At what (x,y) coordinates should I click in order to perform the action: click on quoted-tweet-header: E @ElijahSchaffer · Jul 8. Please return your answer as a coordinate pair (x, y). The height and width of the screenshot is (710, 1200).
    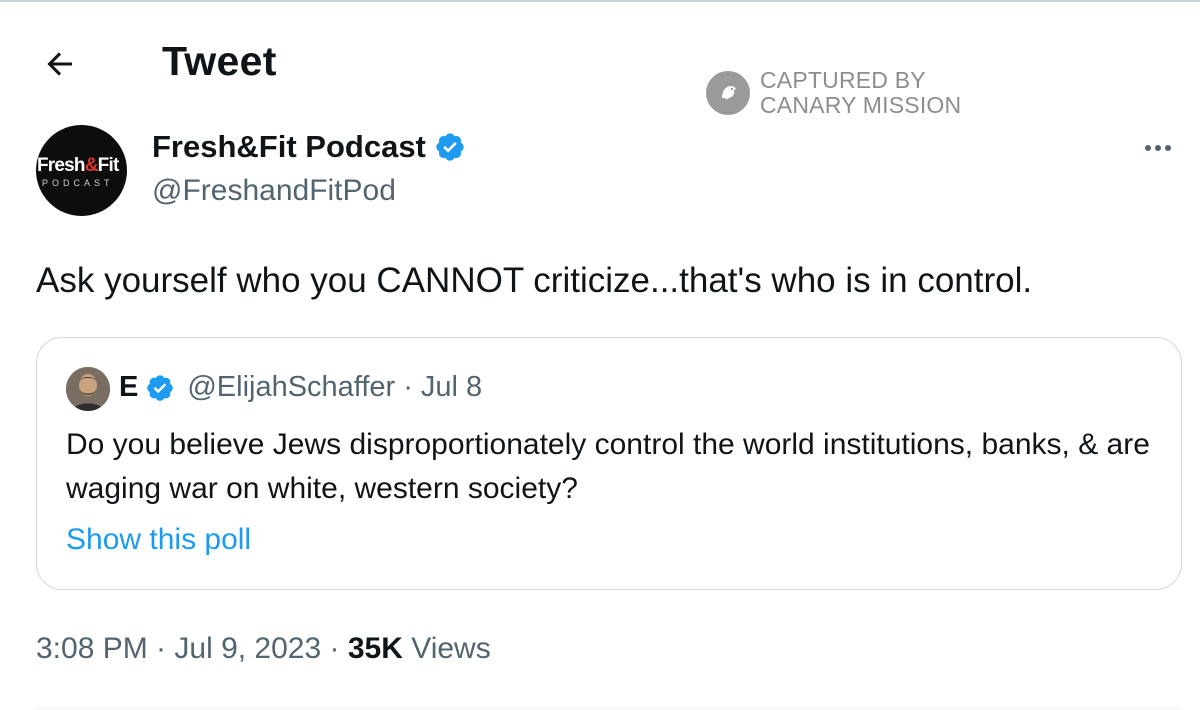
    Looking at the image, I should click on (300, 387).